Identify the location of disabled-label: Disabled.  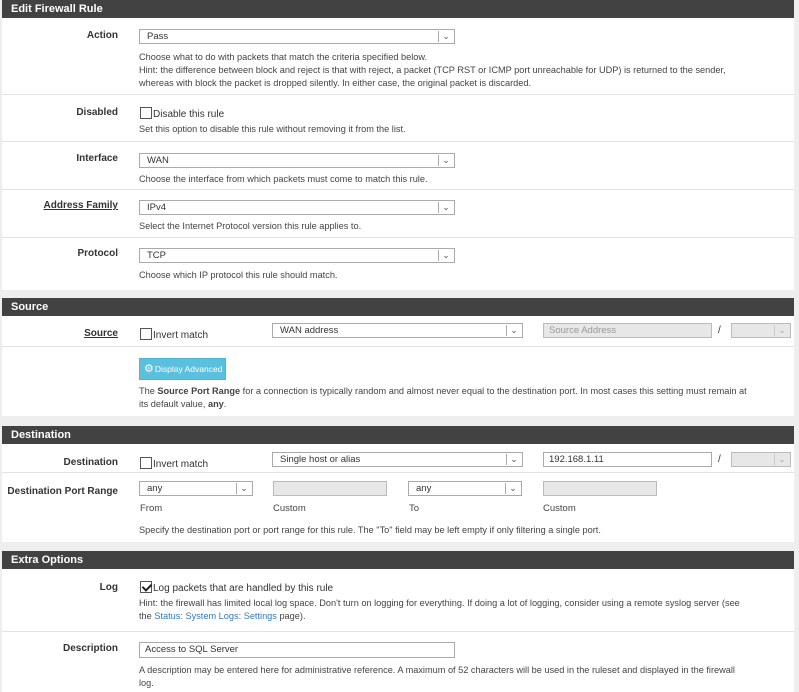
(97, 112).